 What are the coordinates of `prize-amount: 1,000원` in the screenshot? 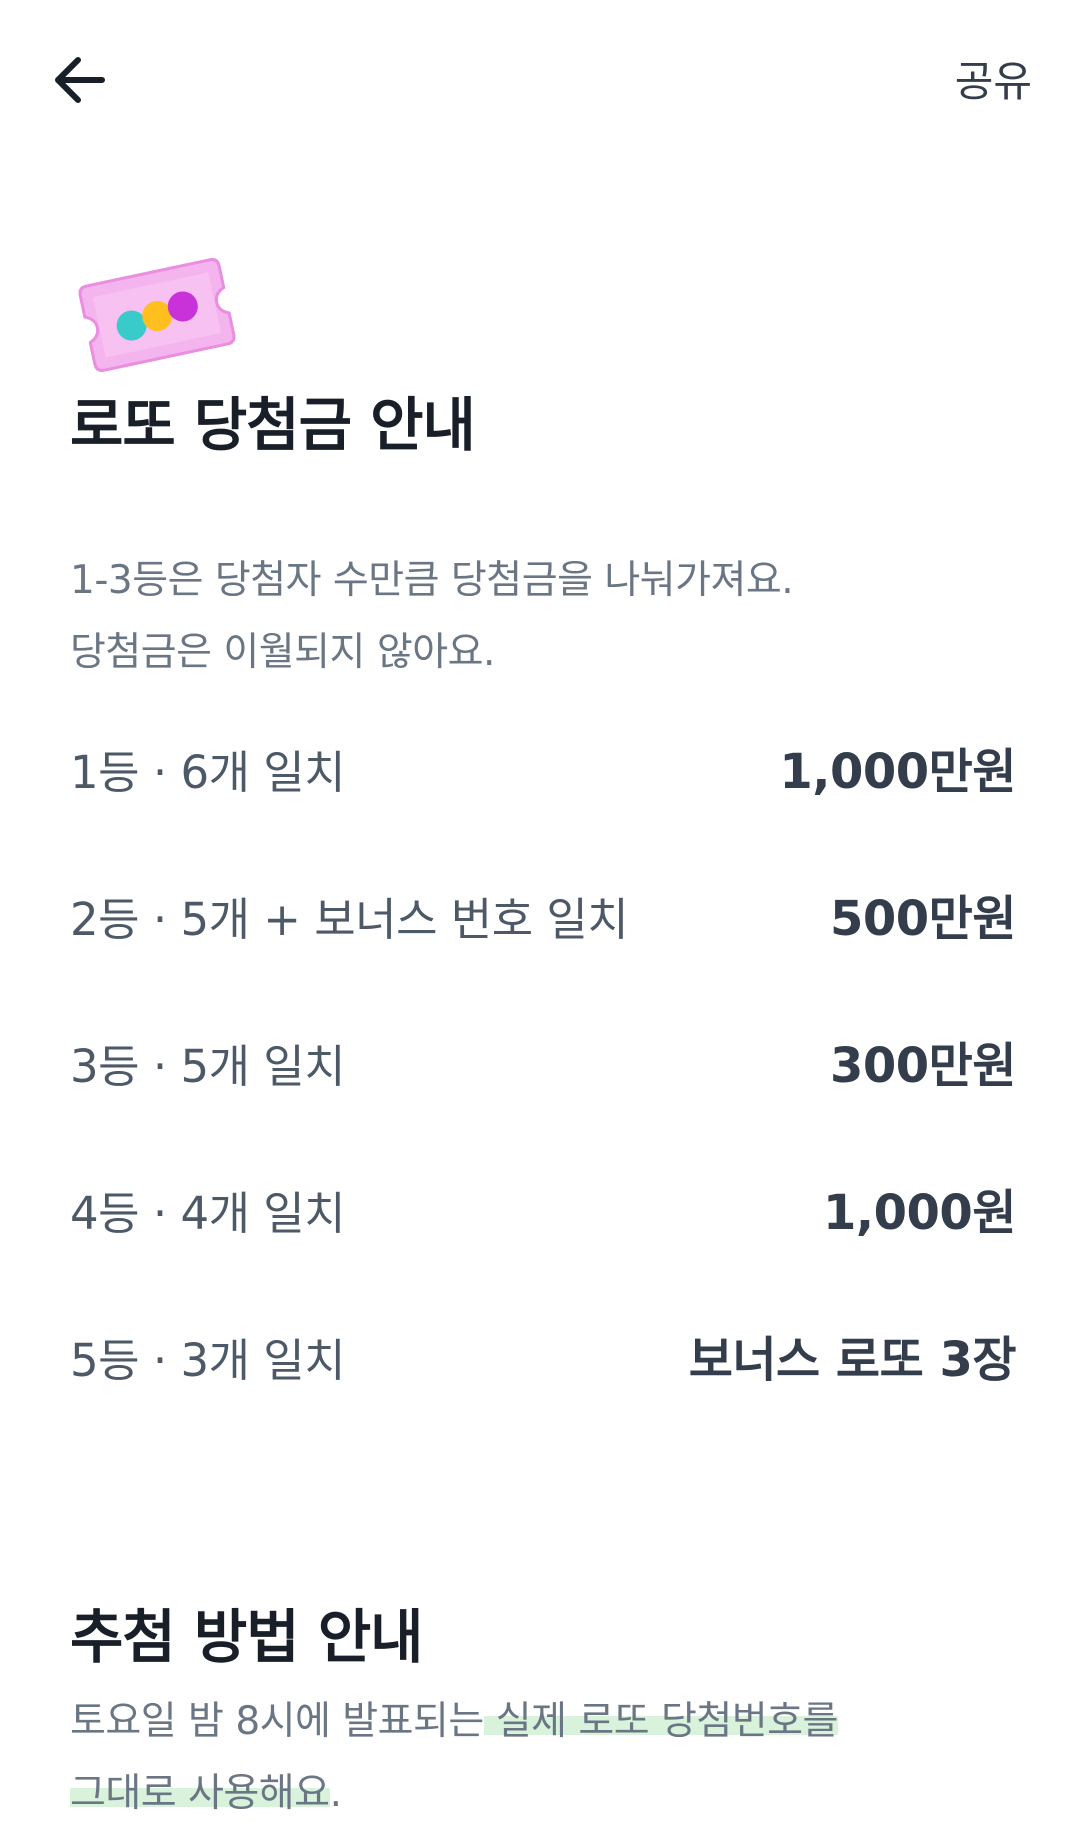 It's located at (920, 1213).